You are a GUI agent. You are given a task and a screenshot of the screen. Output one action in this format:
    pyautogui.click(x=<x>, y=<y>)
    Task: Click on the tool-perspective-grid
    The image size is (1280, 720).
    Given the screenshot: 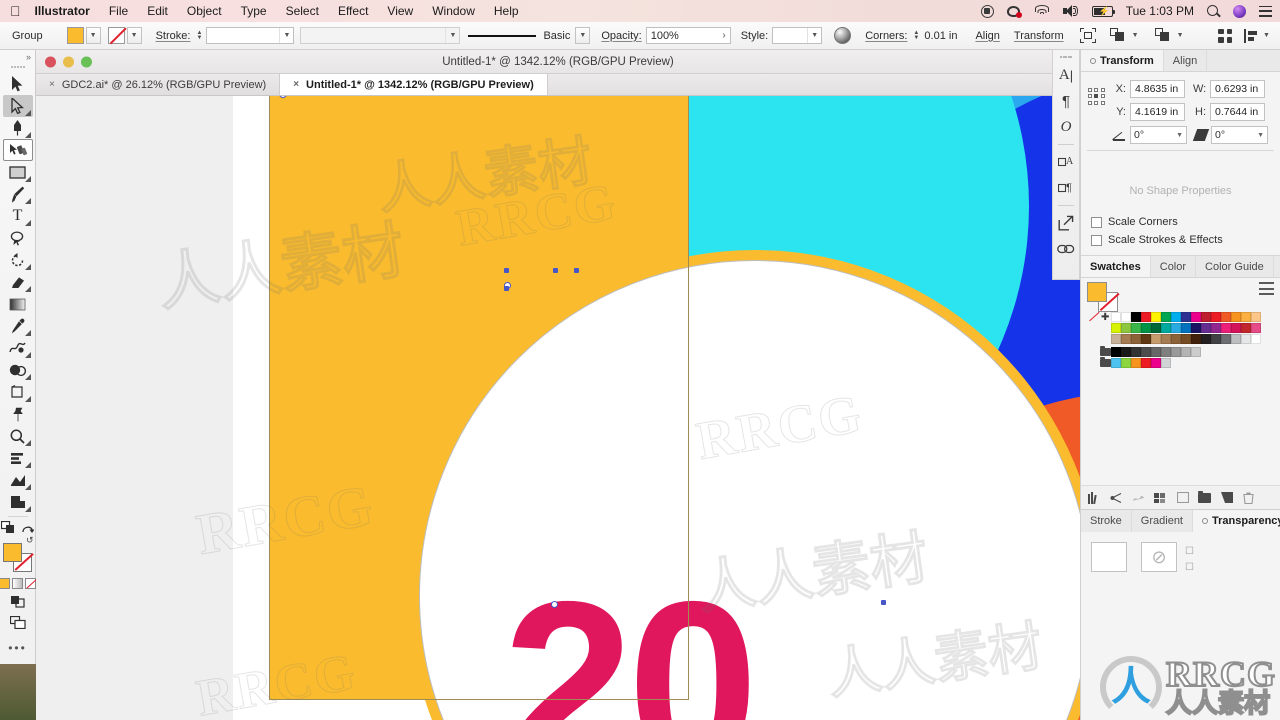 What is the action you would take?
    pyautogui.click(x=18, y=480)
    